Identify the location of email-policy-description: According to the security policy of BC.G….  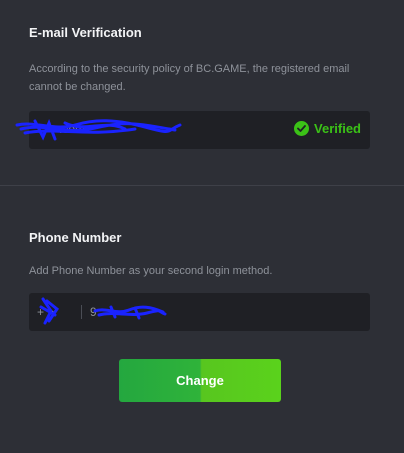
(189, 78).